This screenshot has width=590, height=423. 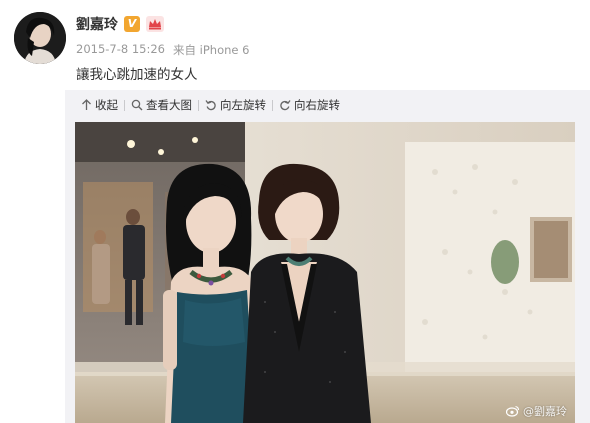 What do you see at coordinates (184, 50) in the screenshot?
I see `source-prefix: 来自` at bounding box center [184, 50].